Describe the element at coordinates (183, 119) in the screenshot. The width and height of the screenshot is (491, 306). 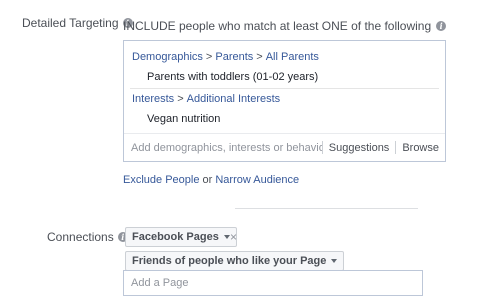
I see `selected-item-vegan-nutrition: Vegan nutrition` at that location.